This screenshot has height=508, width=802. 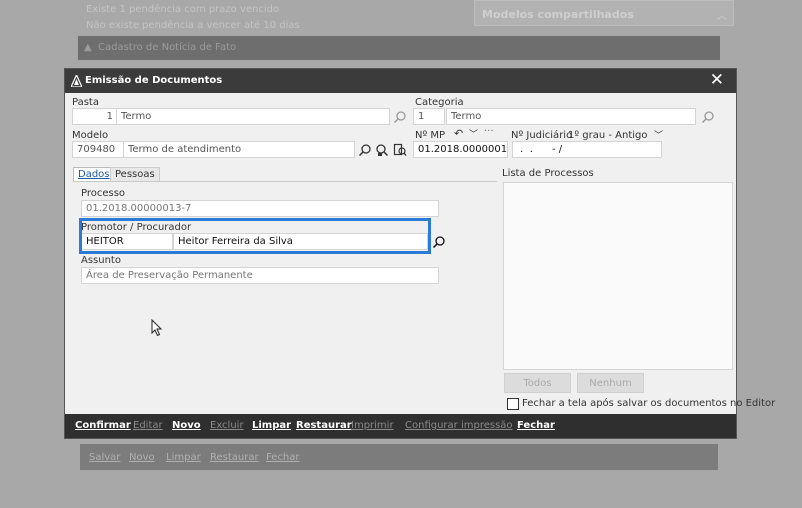 I want to click on modelo-search-icon, so click(x=365, y=150).